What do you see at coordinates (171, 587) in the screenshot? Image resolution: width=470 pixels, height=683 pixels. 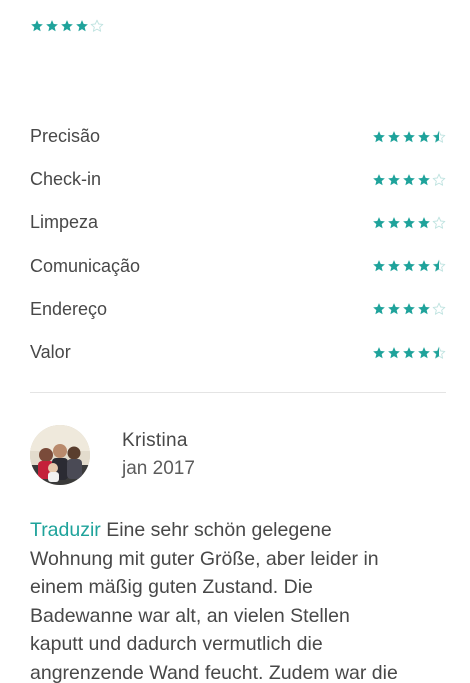 I see `review-text-line: einem mäßig guten Zustand. Die` at bounding box center [171, 587].